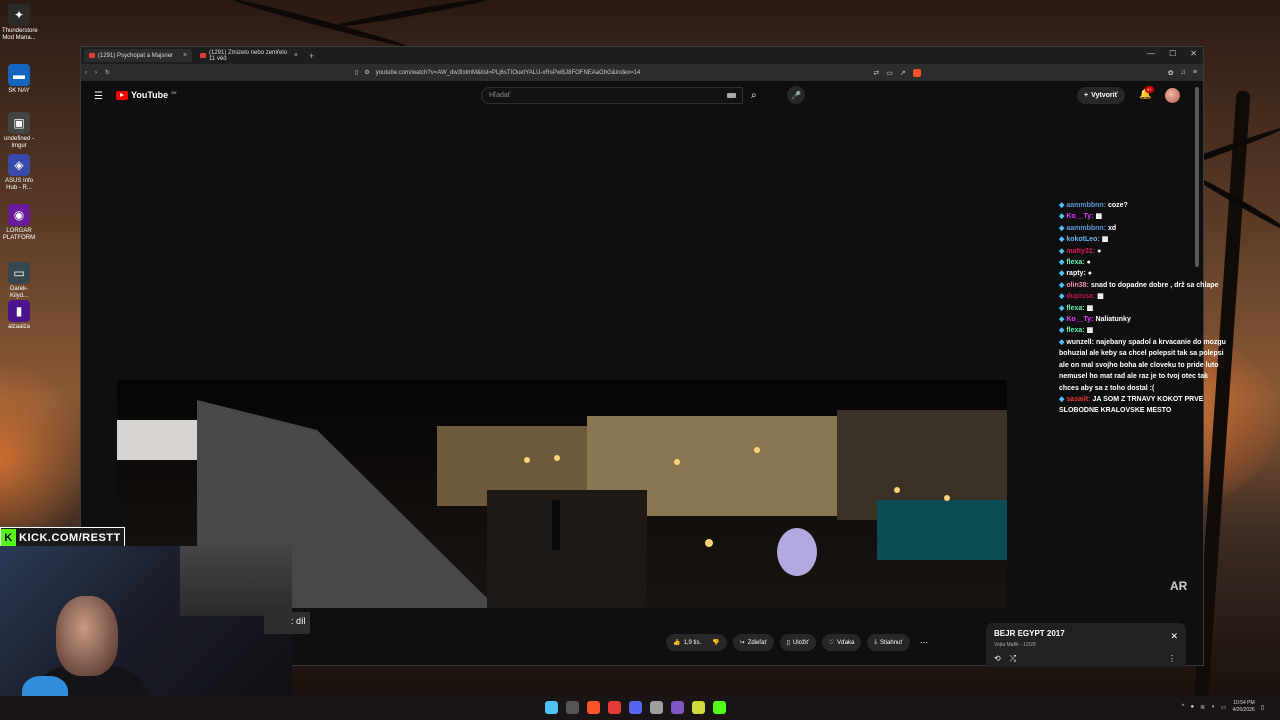  What do you see at coordinates (698, 707) in the screenshot?
I see `app-icon` at bounding box center [698, 707].